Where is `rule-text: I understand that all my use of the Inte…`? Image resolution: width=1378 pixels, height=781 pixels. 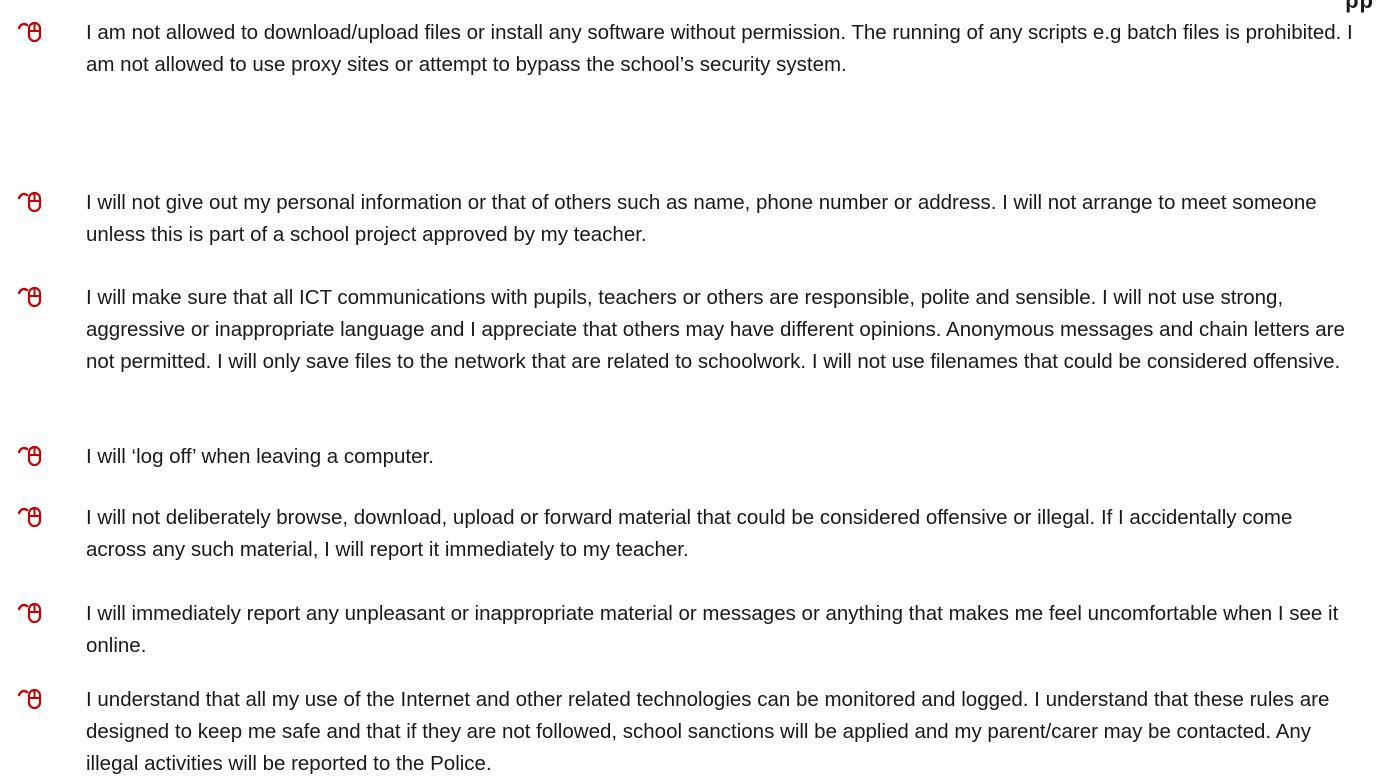 rule-text: I understand that all my use of the Inte… is located at coordinates (708, 732).